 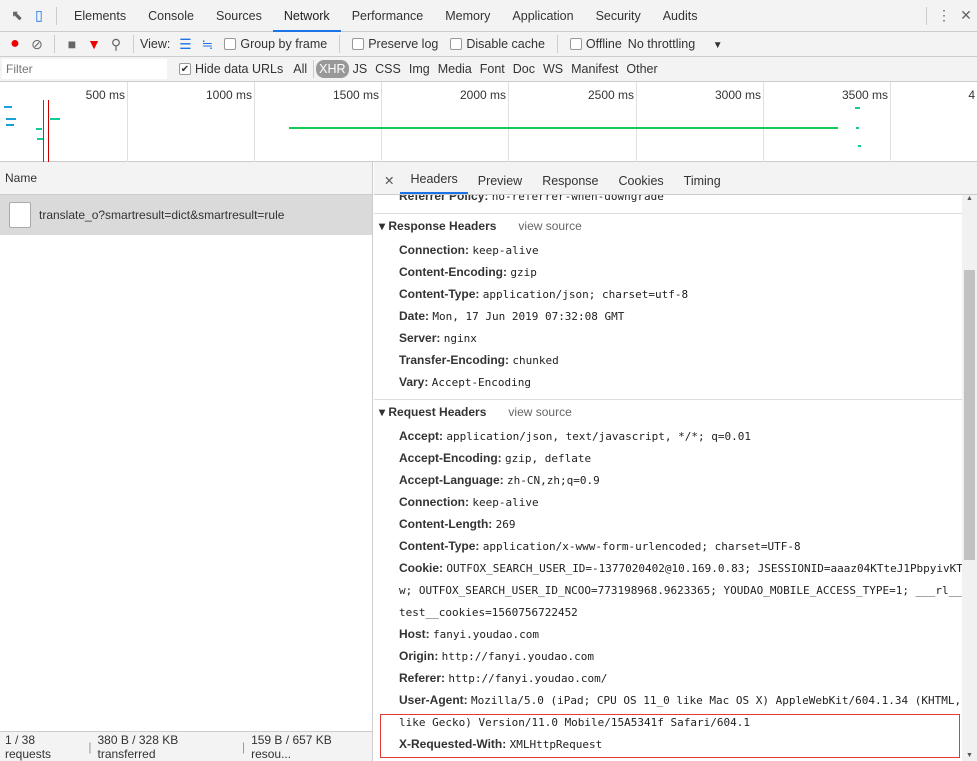 What do you see at coordinates (467, 16) in the screenshot?
I see `tab-memory: Memory` at bounding box center [467, 16].